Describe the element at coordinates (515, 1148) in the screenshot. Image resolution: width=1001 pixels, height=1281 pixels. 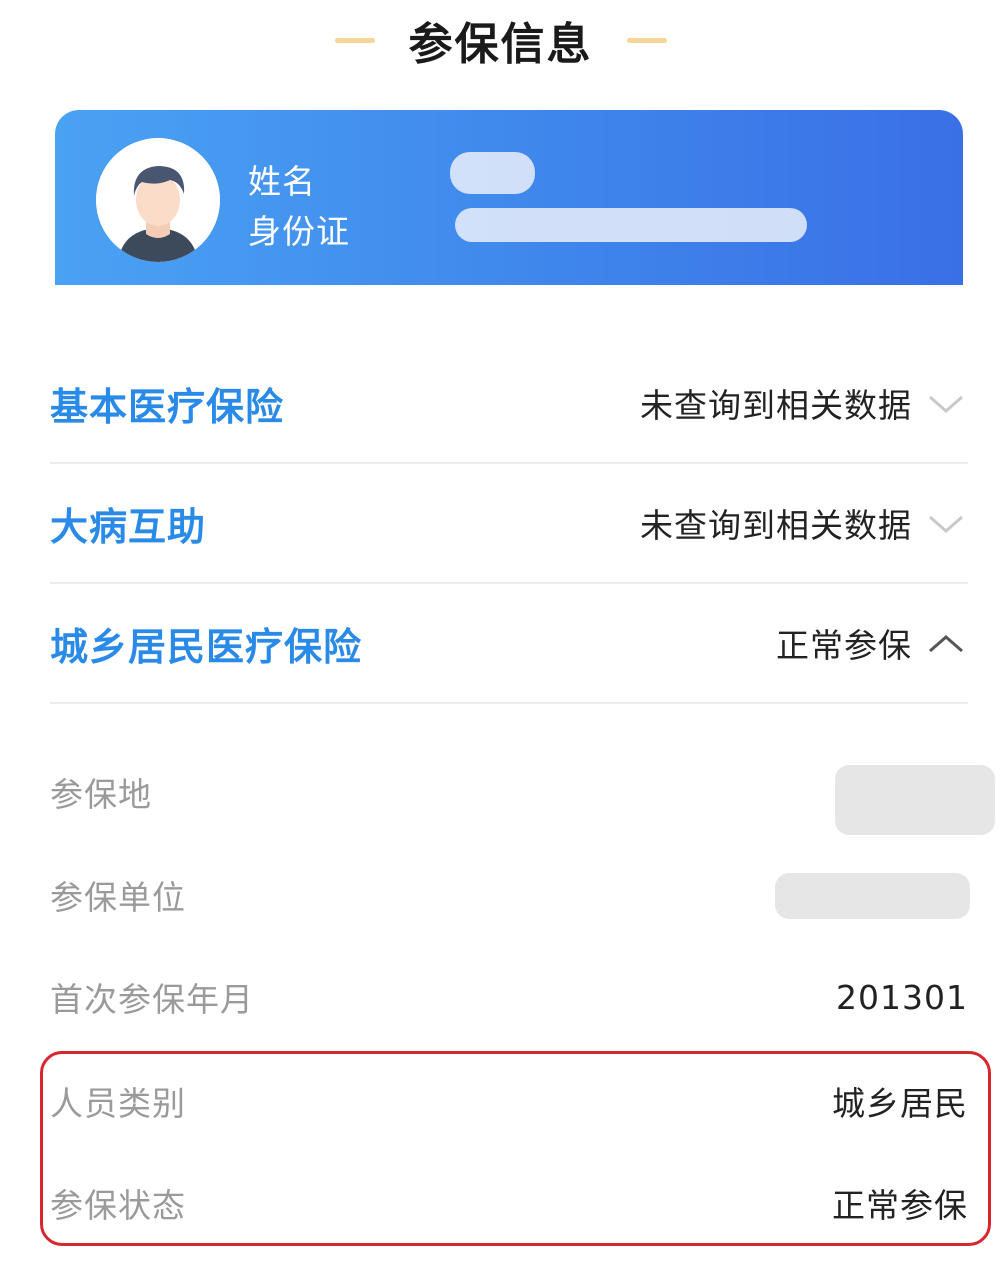
I see `highlight-box` at that location.